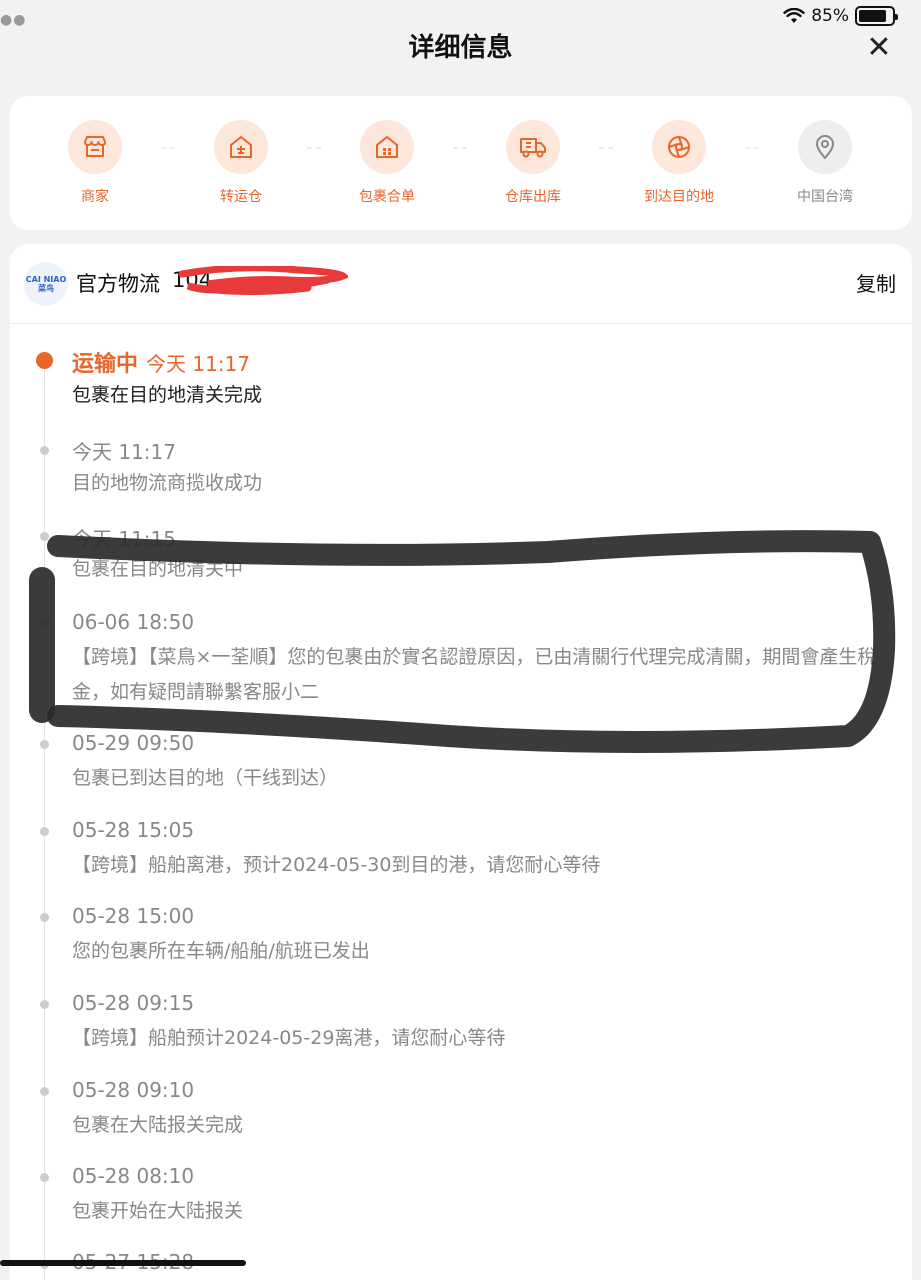 Image resolution: width=921 pixels, height=1280 pixels. I want to click on step-label: 转运仓, so click(241, 197).